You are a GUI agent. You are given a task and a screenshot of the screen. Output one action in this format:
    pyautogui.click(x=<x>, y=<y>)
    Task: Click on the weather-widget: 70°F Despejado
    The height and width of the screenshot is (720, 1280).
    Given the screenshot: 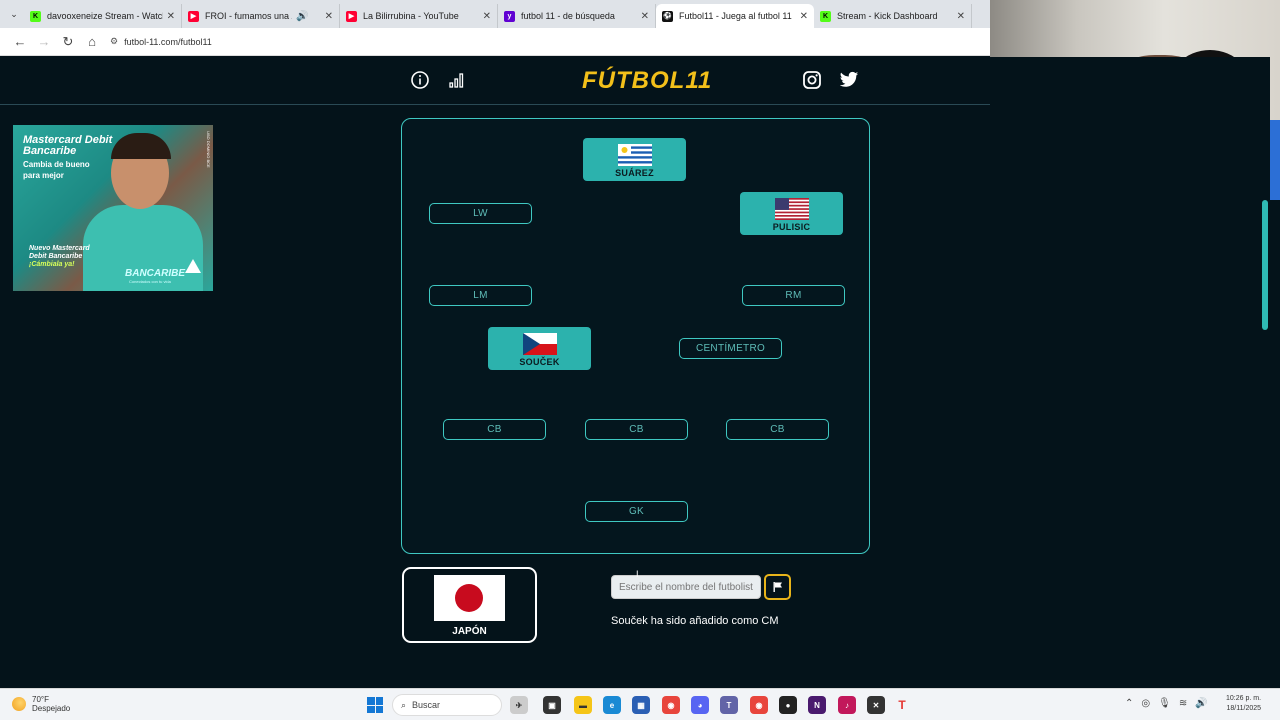 What is the action you would take?
    pyautogui.click(x=41, y=704)
    